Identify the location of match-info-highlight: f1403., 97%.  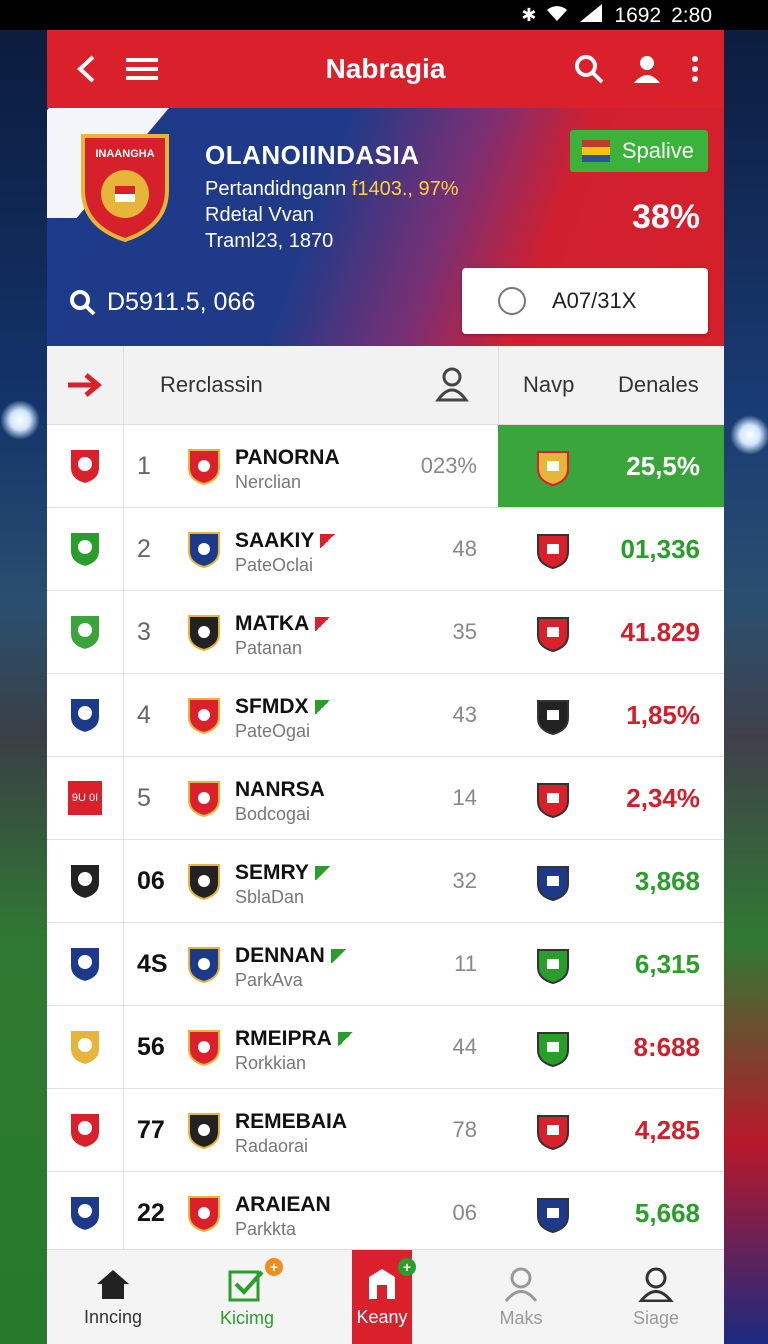
(405, 189).